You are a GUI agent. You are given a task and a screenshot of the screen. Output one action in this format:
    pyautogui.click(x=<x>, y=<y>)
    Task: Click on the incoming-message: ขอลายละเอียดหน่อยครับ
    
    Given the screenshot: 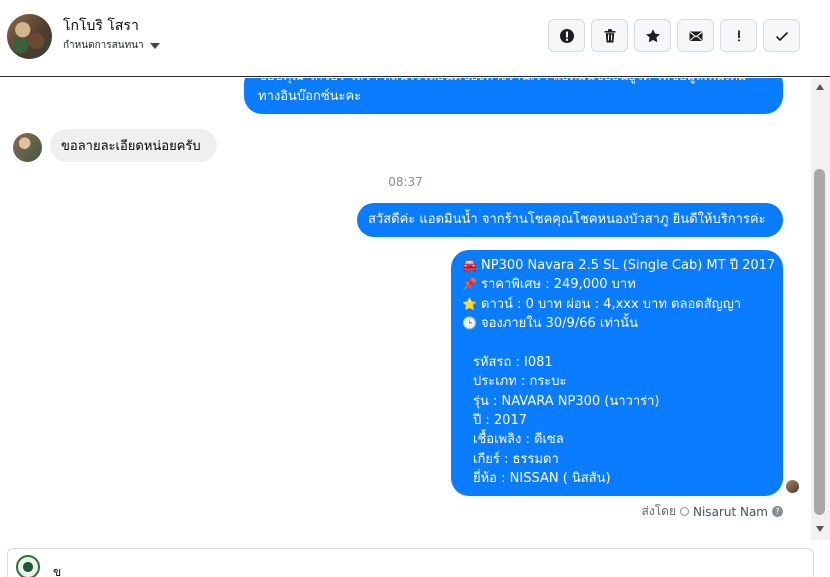 What is the action you would take?
    pyautogui.click(x=133, y=145)
    